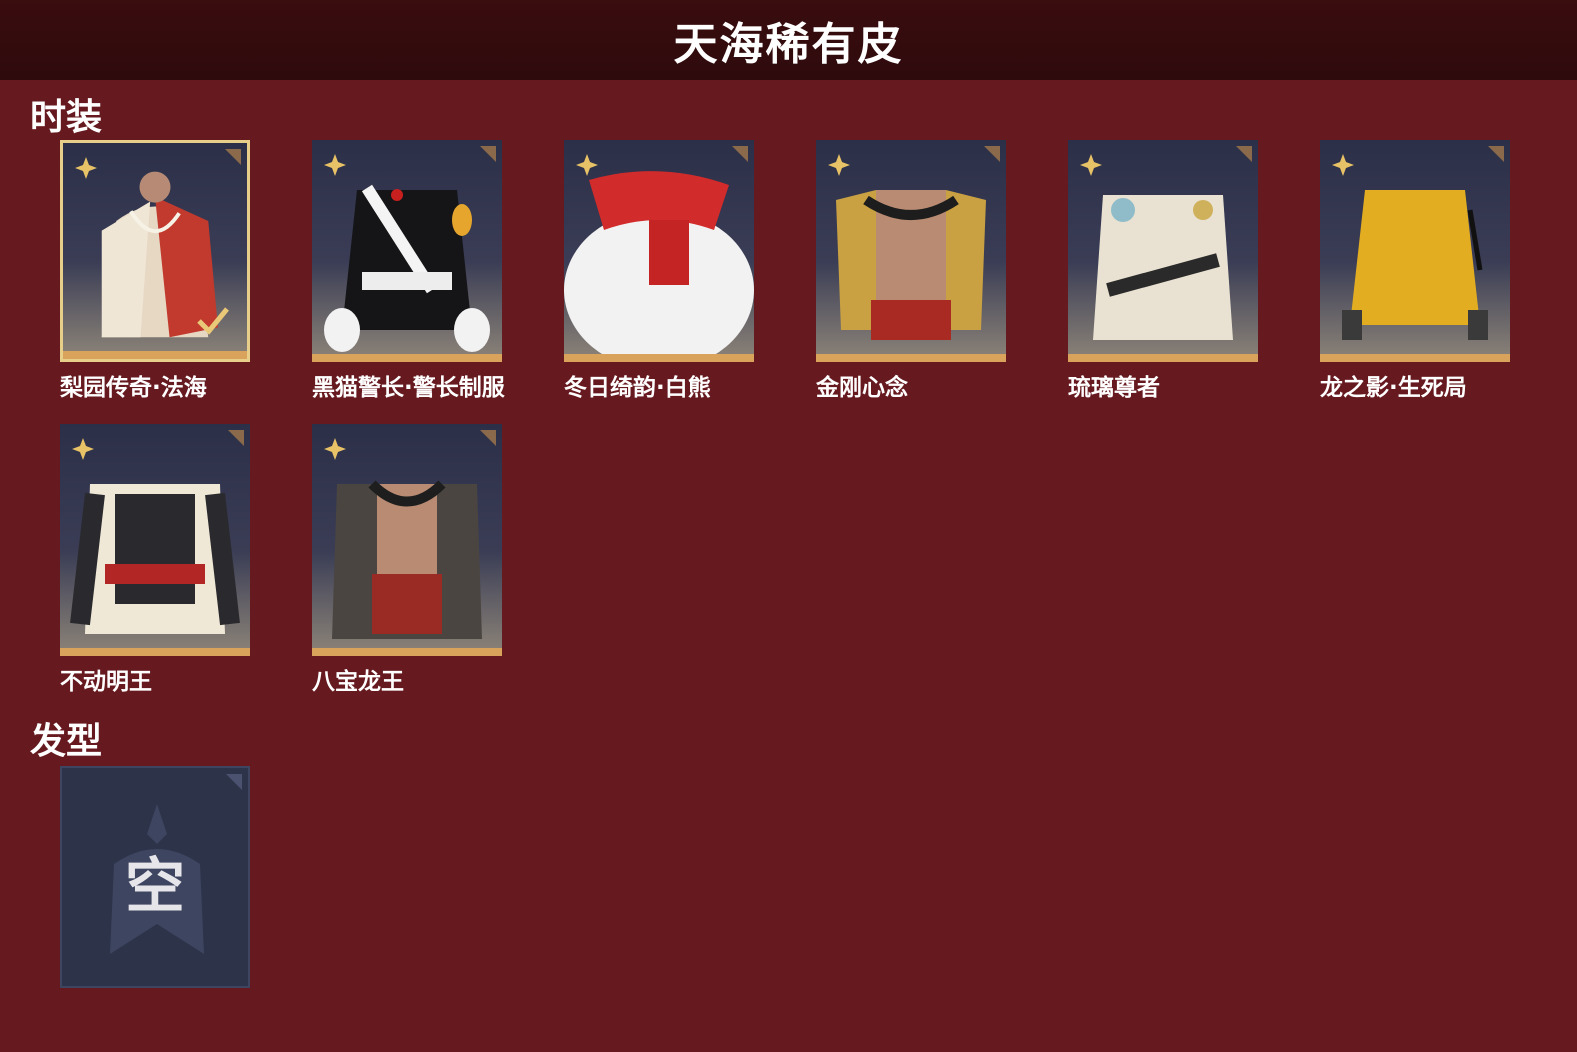 Image resolution: width=1577 pixels, height=1052 pixels. I want to click on costume-label-7: 不动明王, so click(106, 682).